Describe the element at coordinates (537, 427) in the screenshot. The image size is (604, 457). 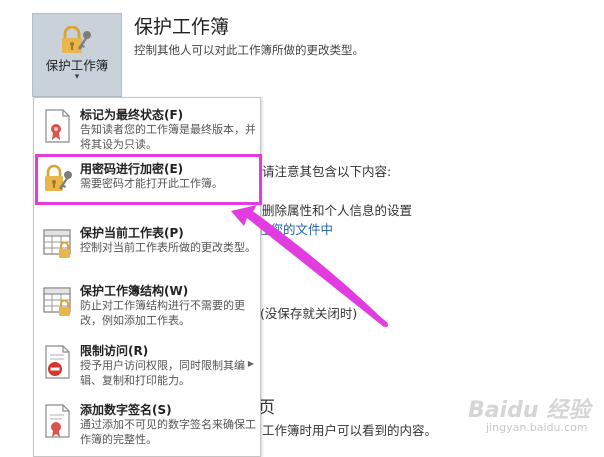
I see `watermark-url: jingyan.baidu.com` at that location.